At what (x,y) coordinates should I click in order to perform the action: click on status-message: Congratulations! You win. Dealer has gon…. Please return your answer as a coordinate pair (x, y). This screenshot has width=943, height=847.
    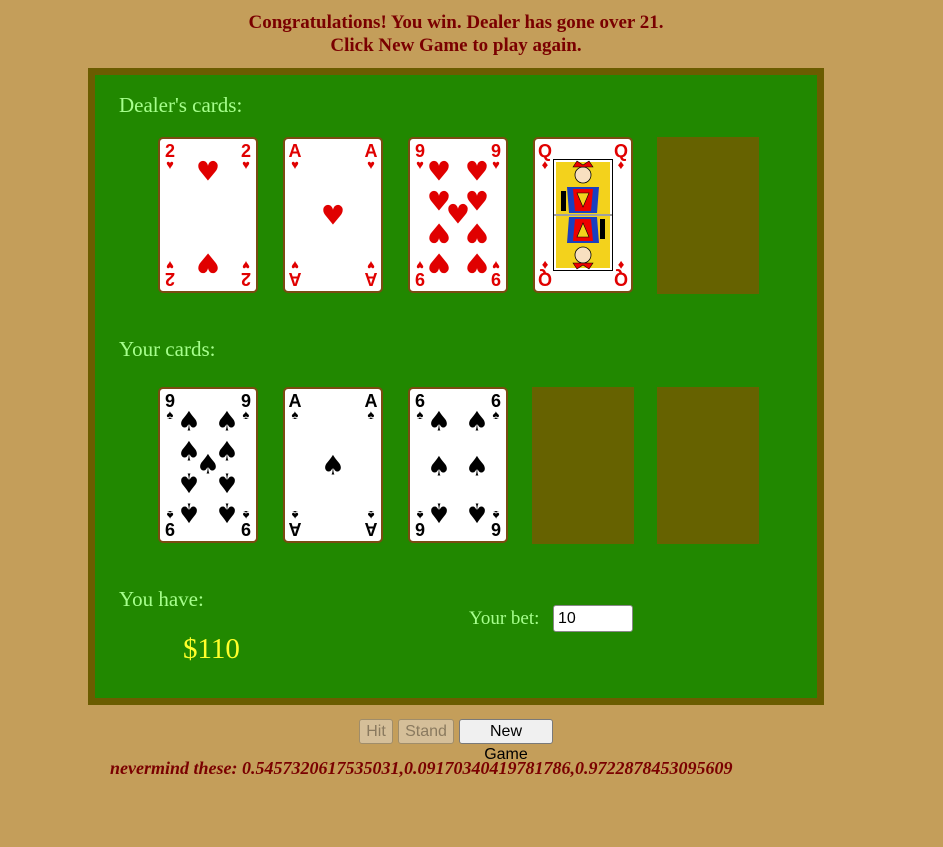
    Looking at the image, I should click on (456, 34).